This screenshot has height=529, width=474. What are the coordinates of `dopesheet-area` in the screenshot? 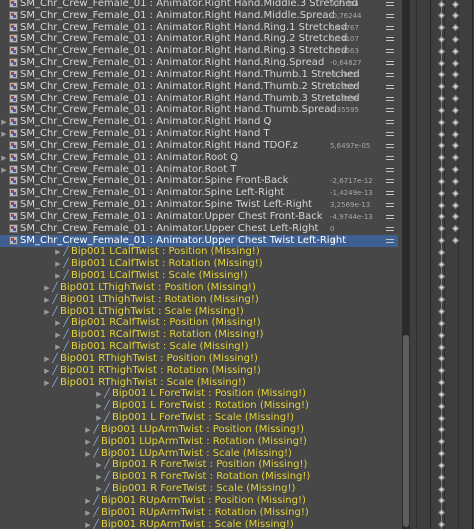 It's located at (442, 264).